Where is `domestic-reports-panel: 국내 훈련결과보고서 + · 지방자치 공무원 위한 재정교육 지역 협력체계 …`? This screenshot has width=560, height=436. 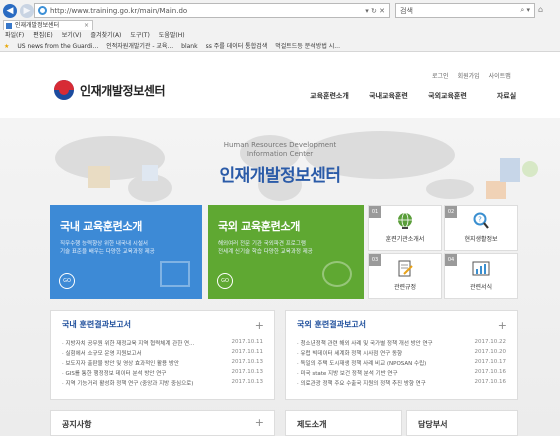
domestic-reports-panel: 국내 훈련결과보고서 + · 지방자치 공무원 위한 재정교육 지역 협력체계 … is located at coordinates (162, 355).